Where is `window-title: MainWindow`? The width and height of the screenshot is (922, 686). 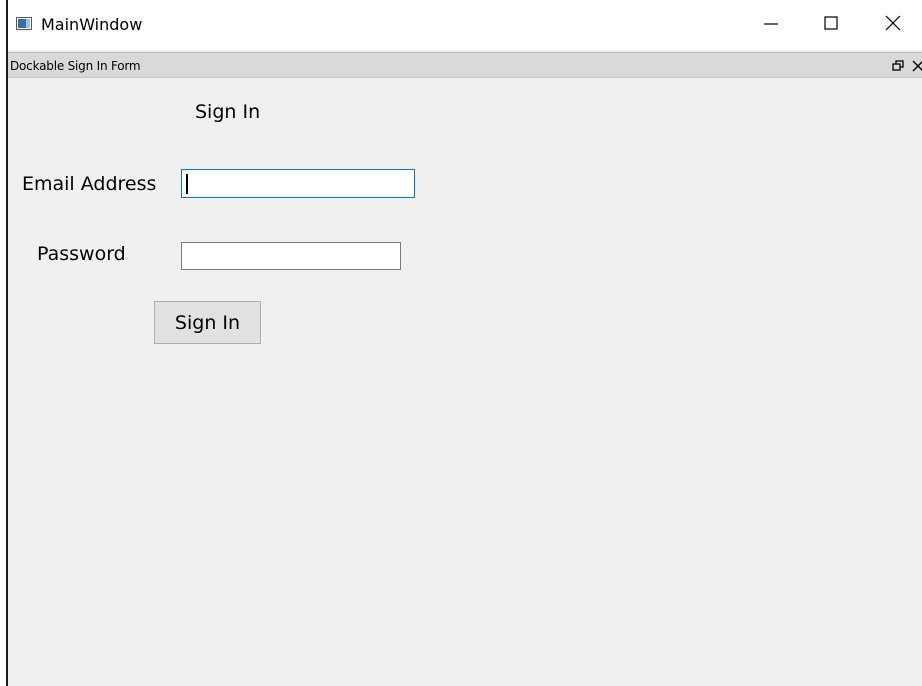 window-title: MainWindow is located at coordinates (92, 24).